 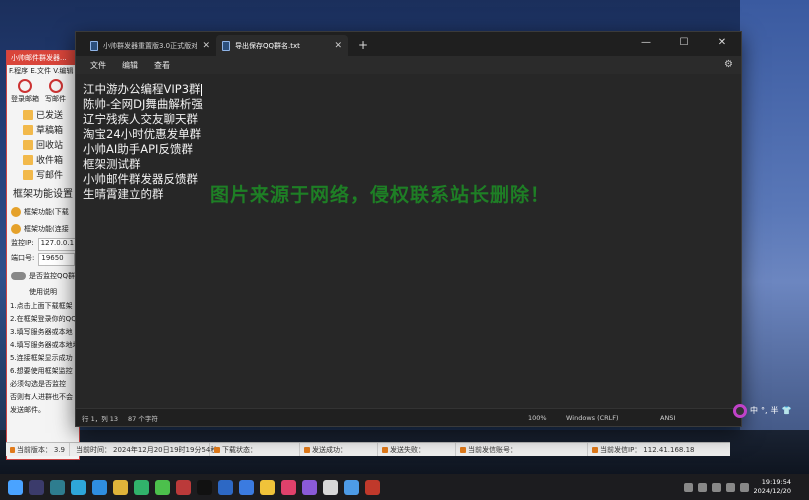 I want to click on document-icon, so click(x=94, y=45).